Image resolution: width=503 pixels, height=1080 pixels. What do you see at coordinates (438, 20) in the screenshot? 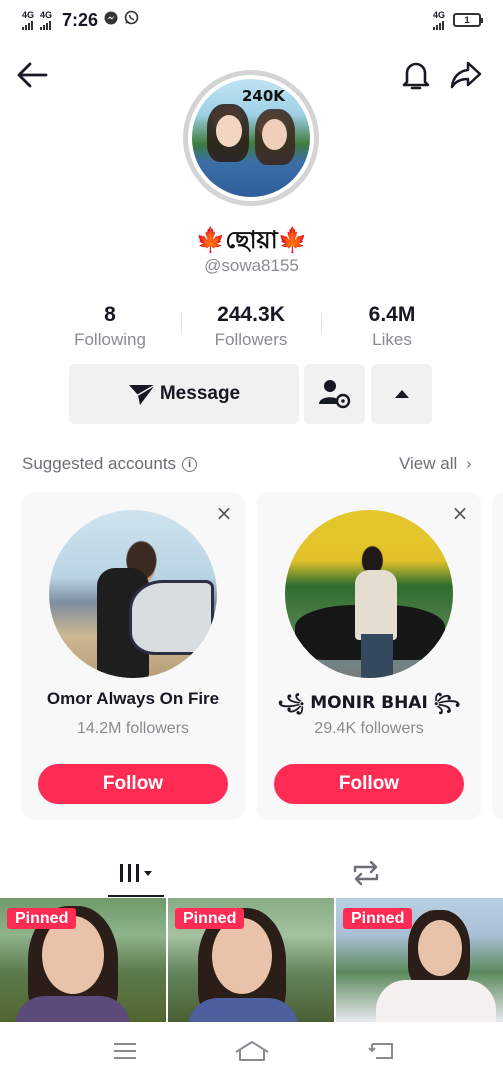
I see `network-indicator-3: 4G` at bounding box center [438, 20].